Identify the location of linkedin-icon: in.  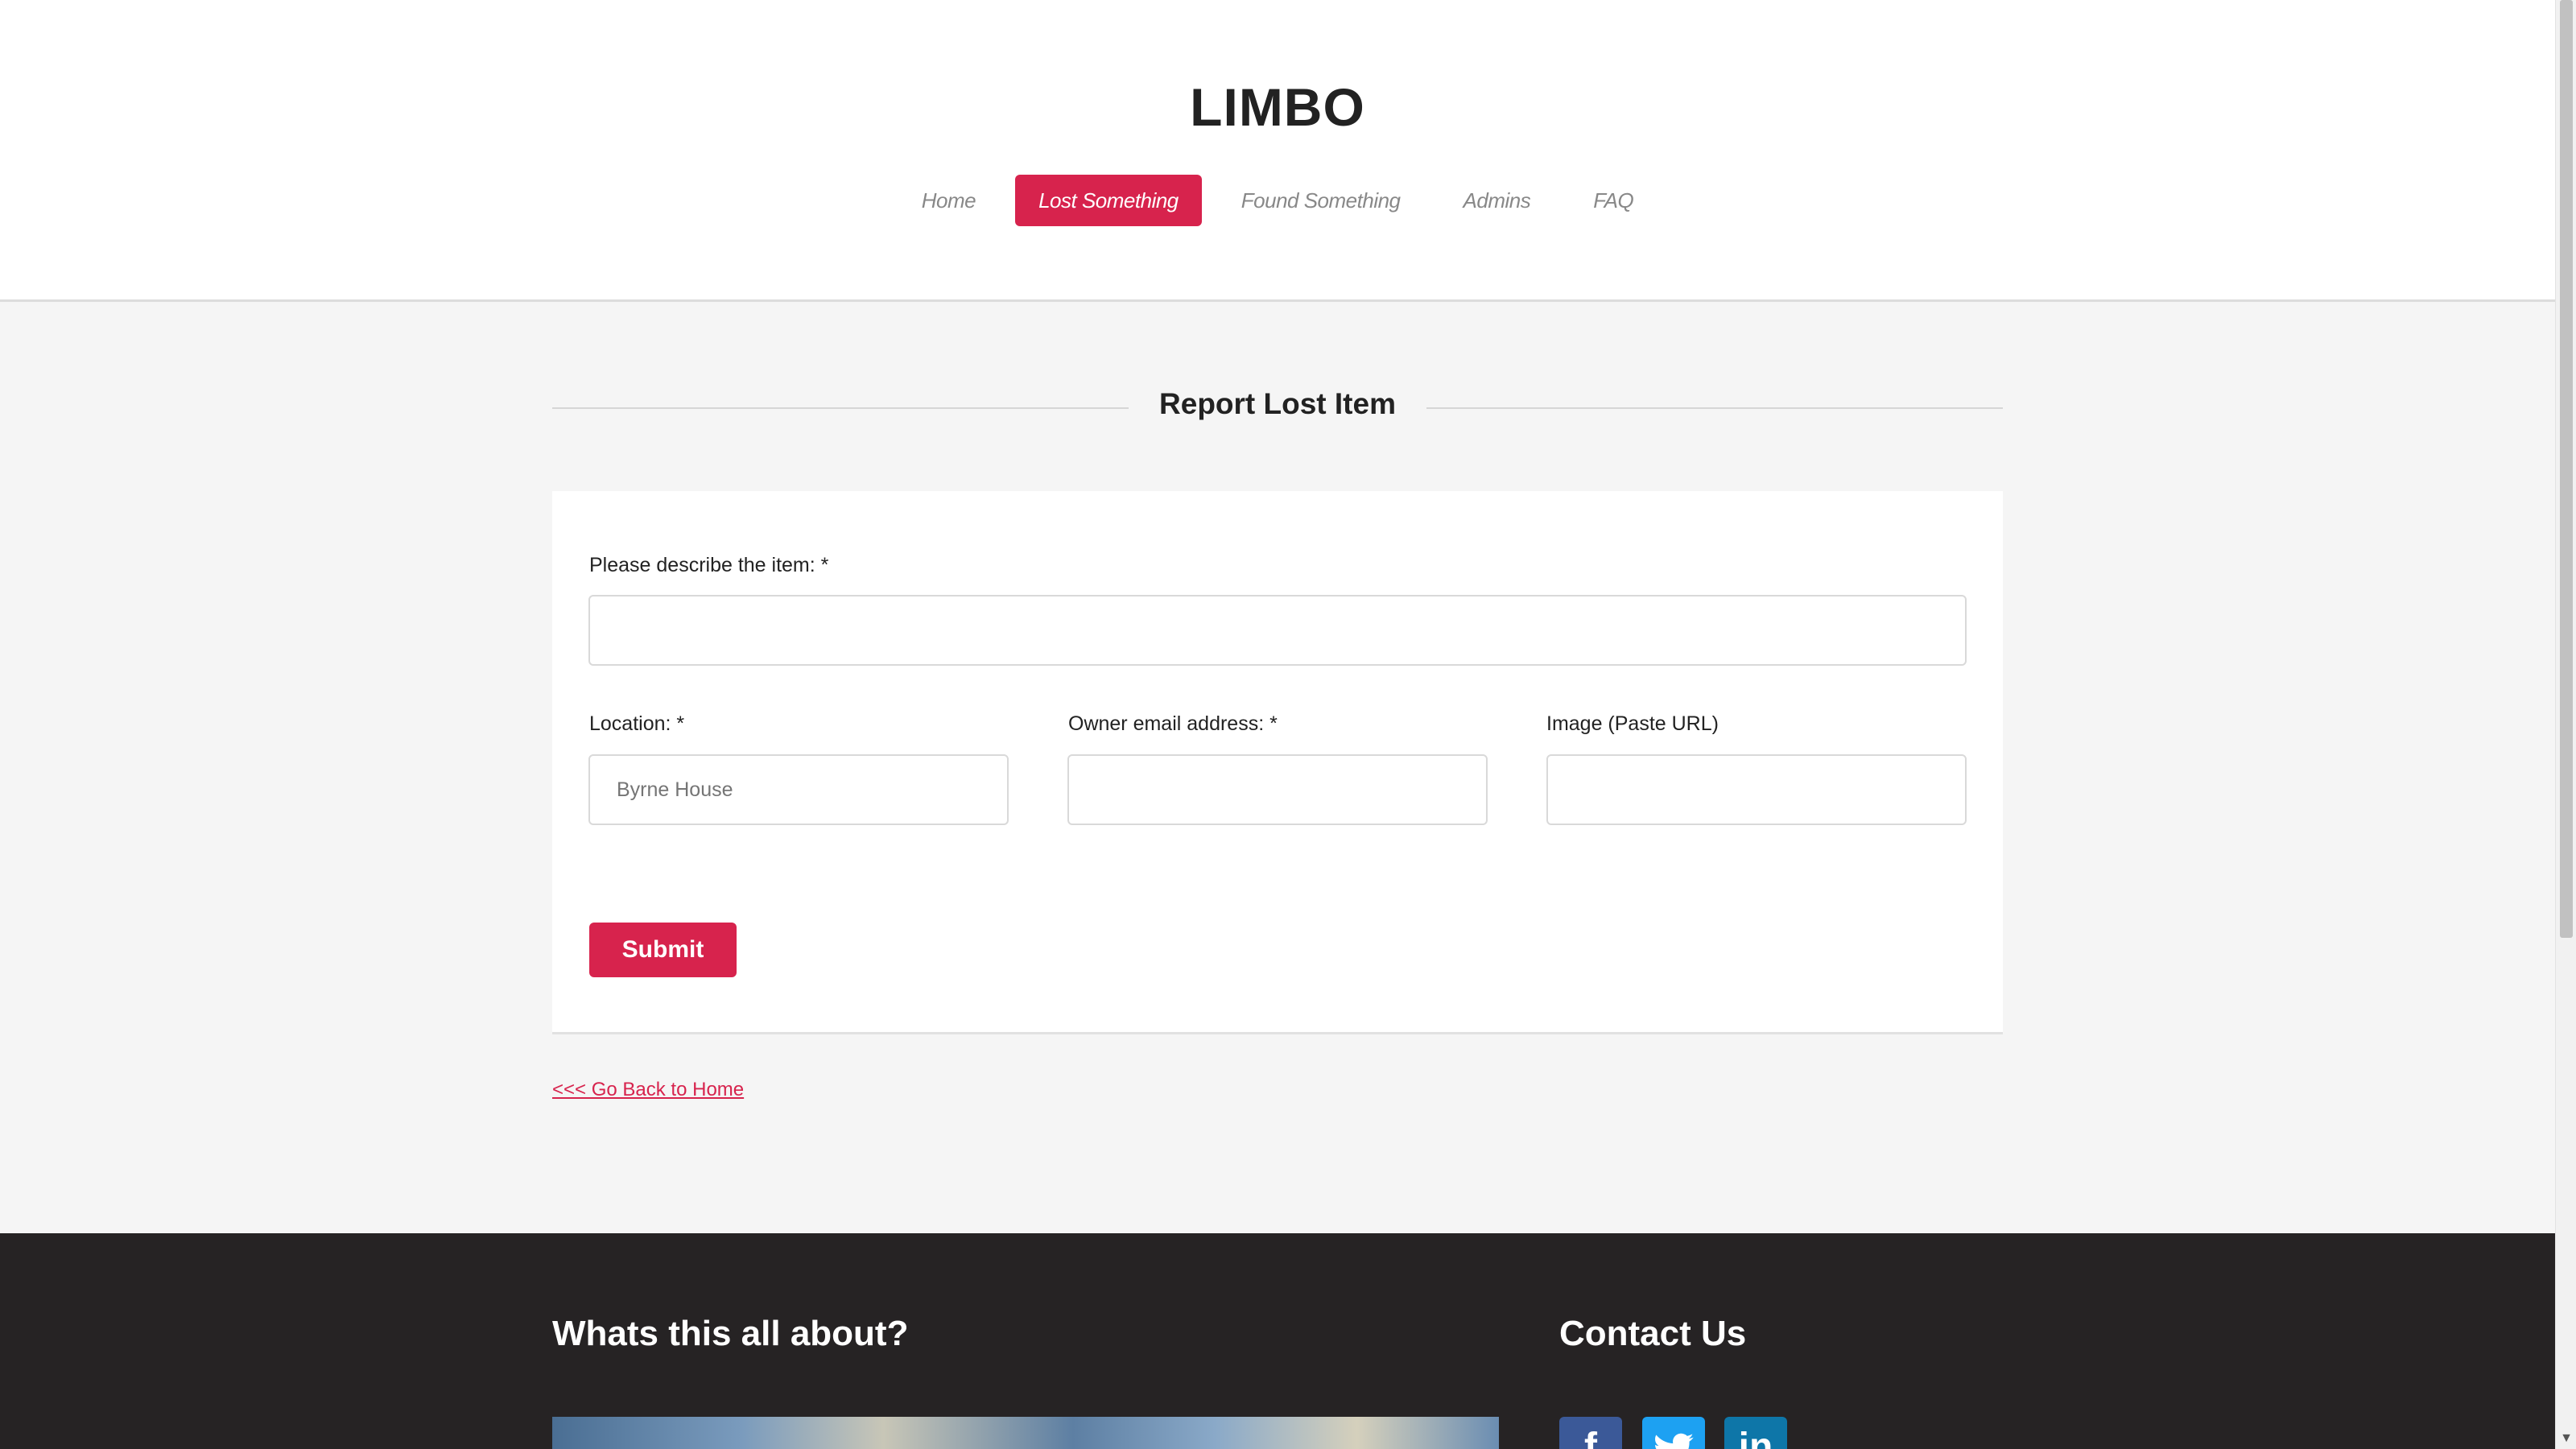
(1755, 1433).